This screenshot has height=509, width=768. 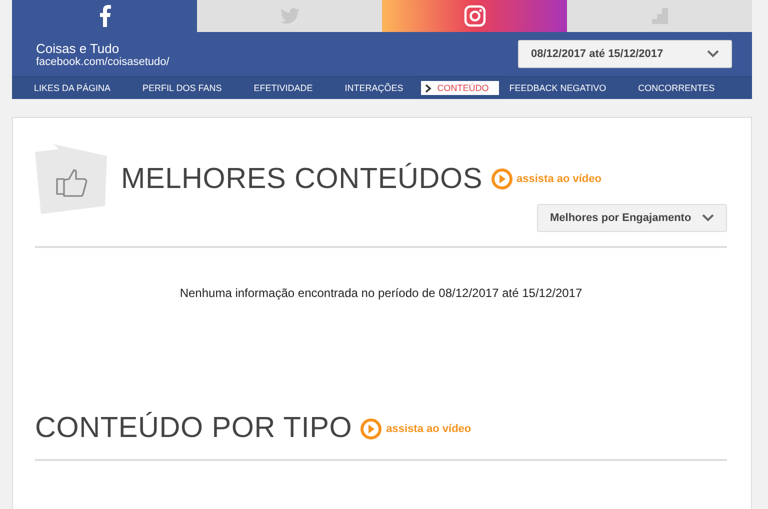 What do you see at coordinates (78, 48) in the screenshot?
I see `page-name: Coisas e Tudo` at bounding box center [78, 48].